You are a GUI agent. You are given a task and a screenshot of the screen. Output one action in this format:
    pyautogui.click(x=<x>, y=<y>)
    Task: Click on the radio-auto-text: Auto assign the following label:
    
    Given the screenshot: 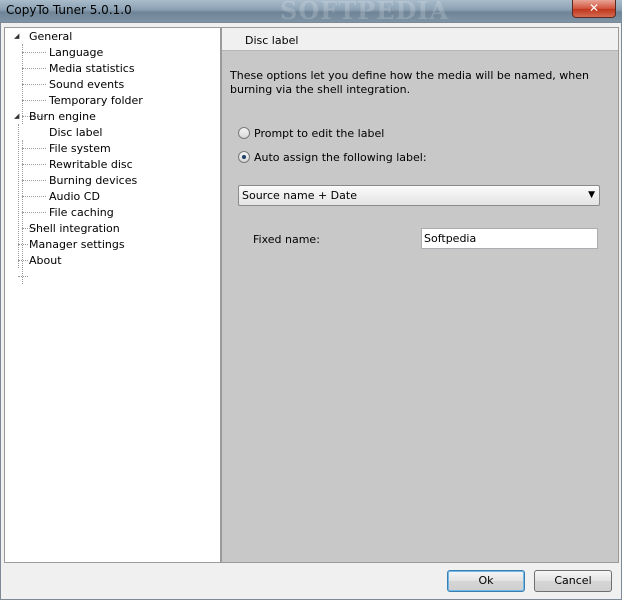 What is the action you would take?
    pyautogui.click(x=340, y=157)
    